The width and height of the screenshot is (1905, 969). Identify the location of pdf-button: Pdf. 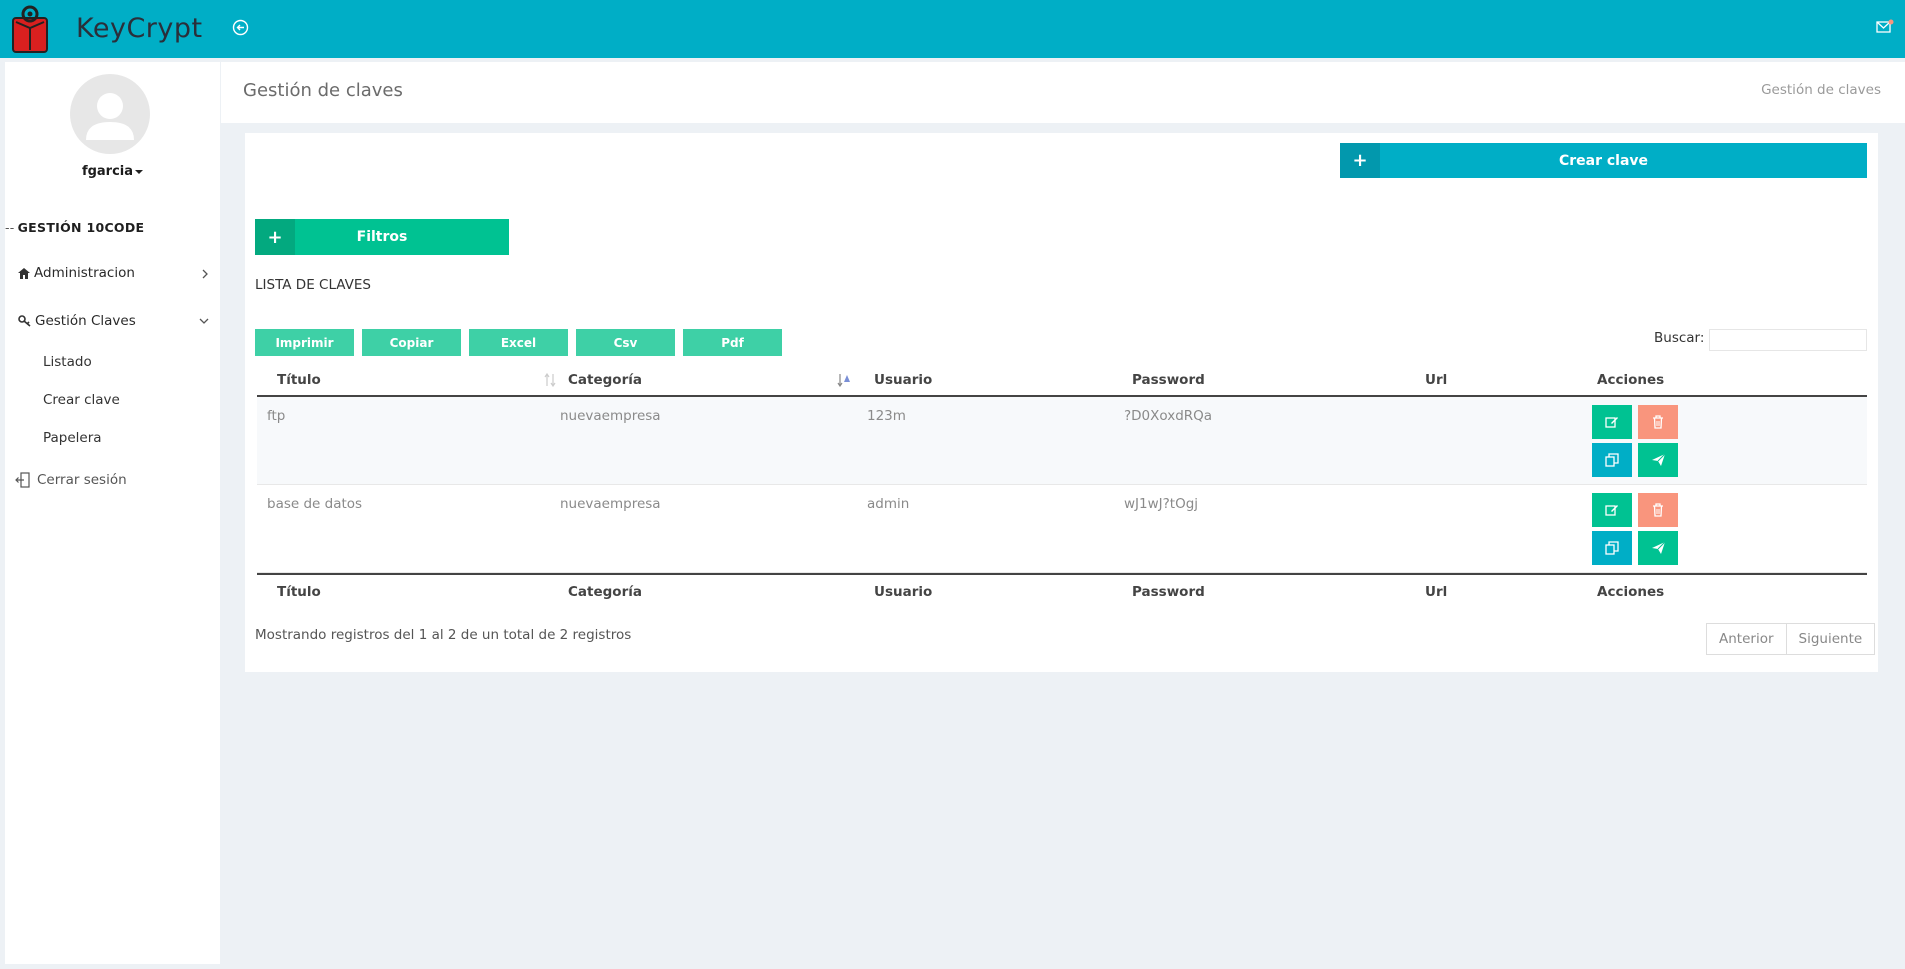
(732, 342).